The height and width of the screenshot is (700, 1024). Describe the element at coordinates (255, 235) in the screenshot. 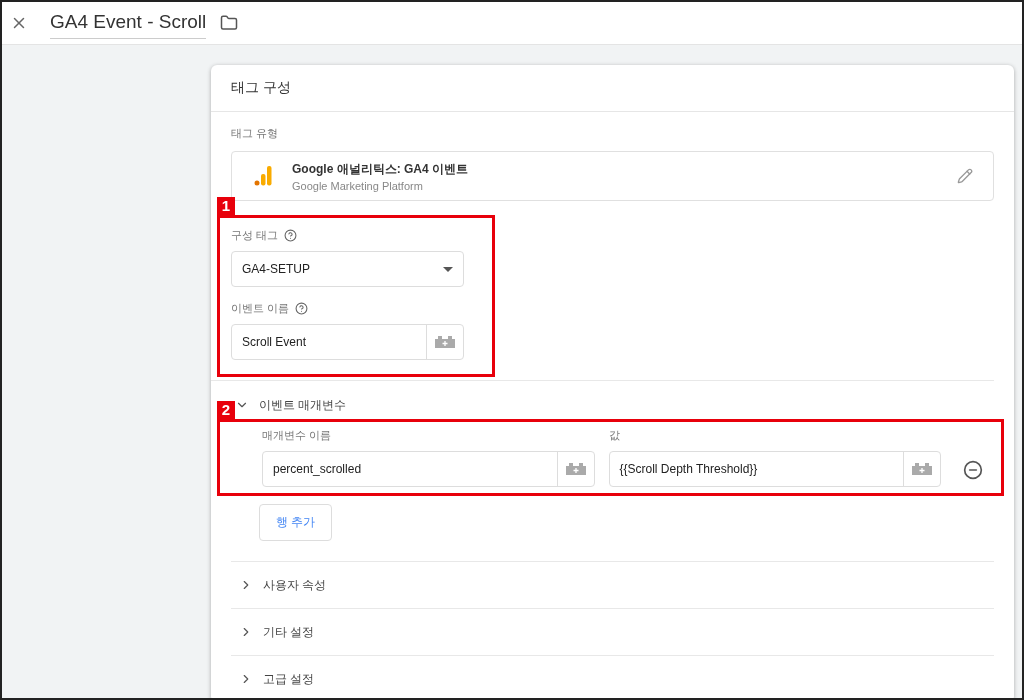

I see `field-label: 구성 태그` at that location.